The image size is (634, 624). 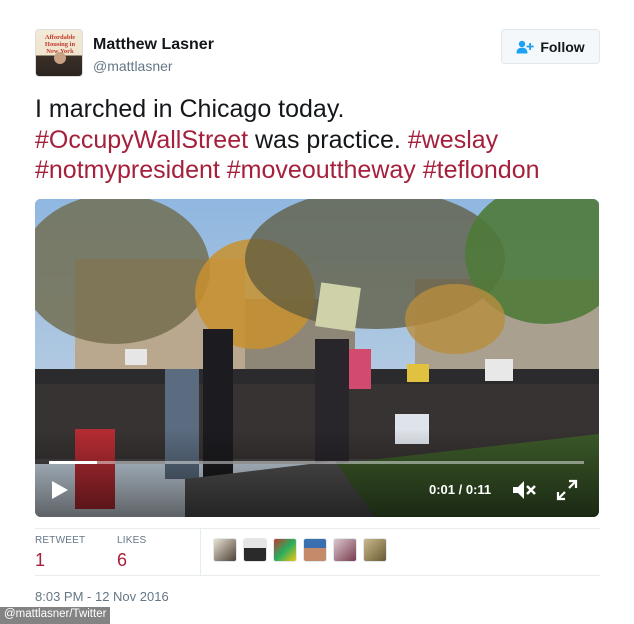 I want to click on author-handle: @mattlasner, so click(x=133, y=66).